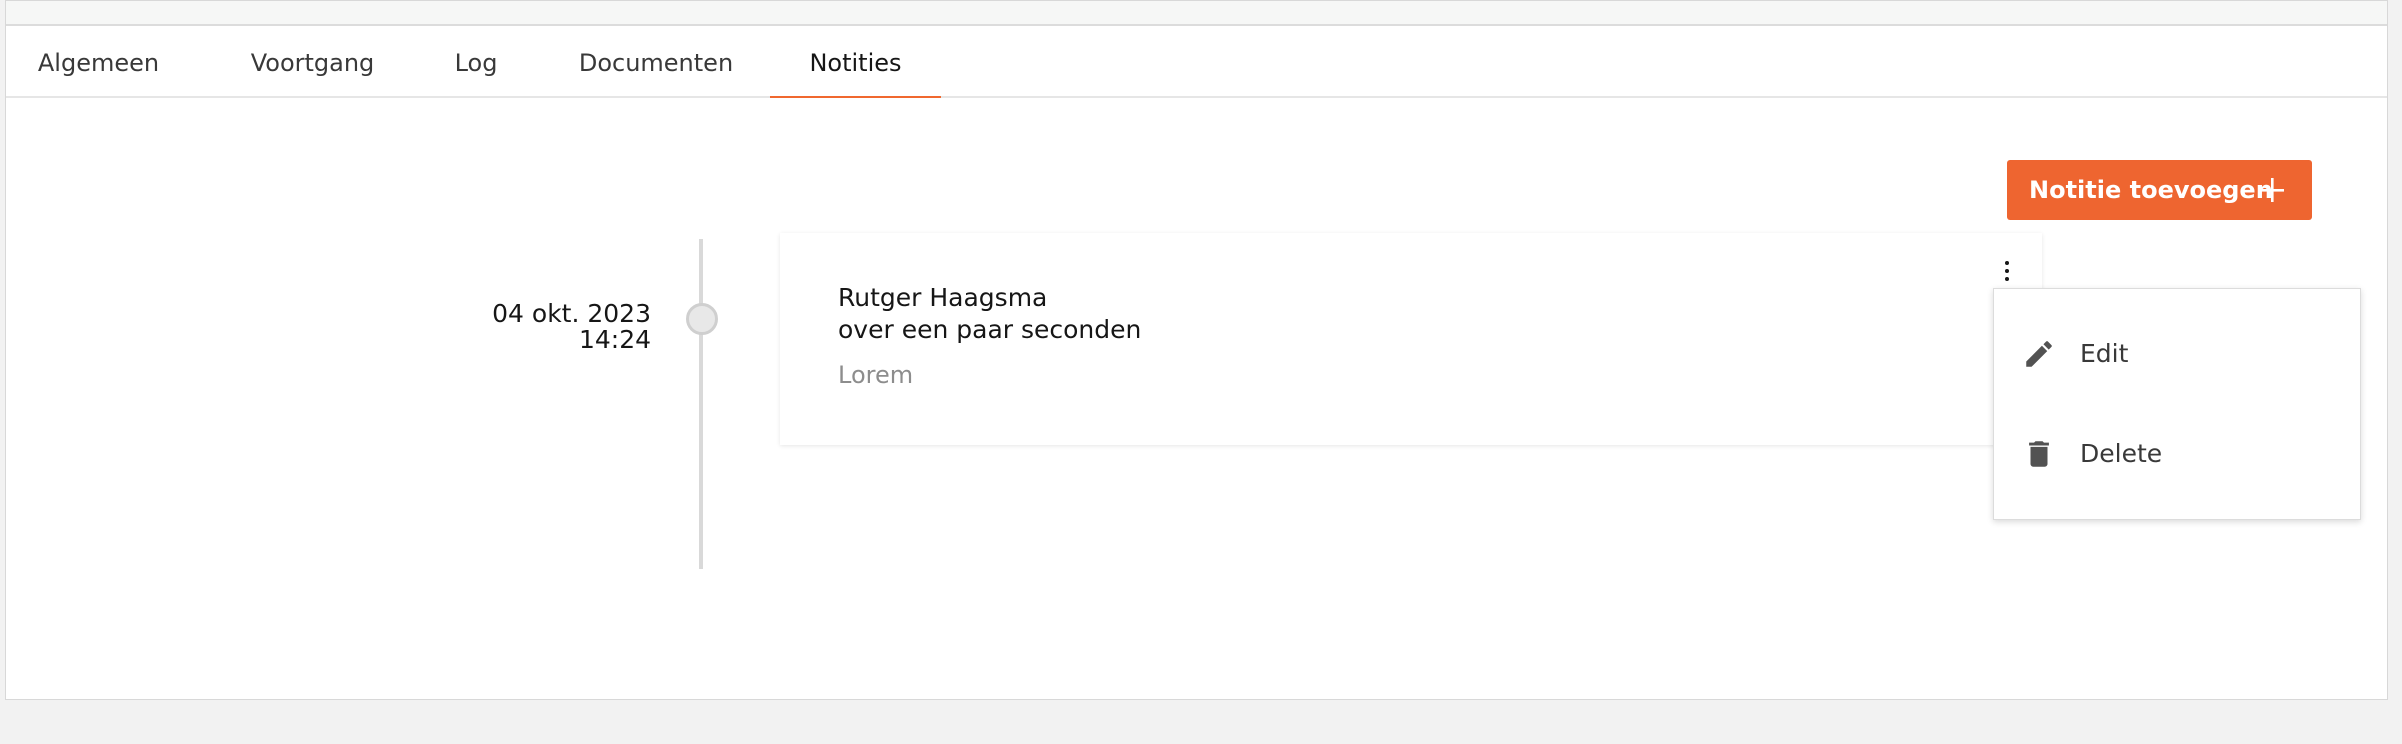 This screenshot has height=744, width=2402. Describe the element at coordinates (2039, 354) in the screenshot. I see `pencil-icon` at that location.